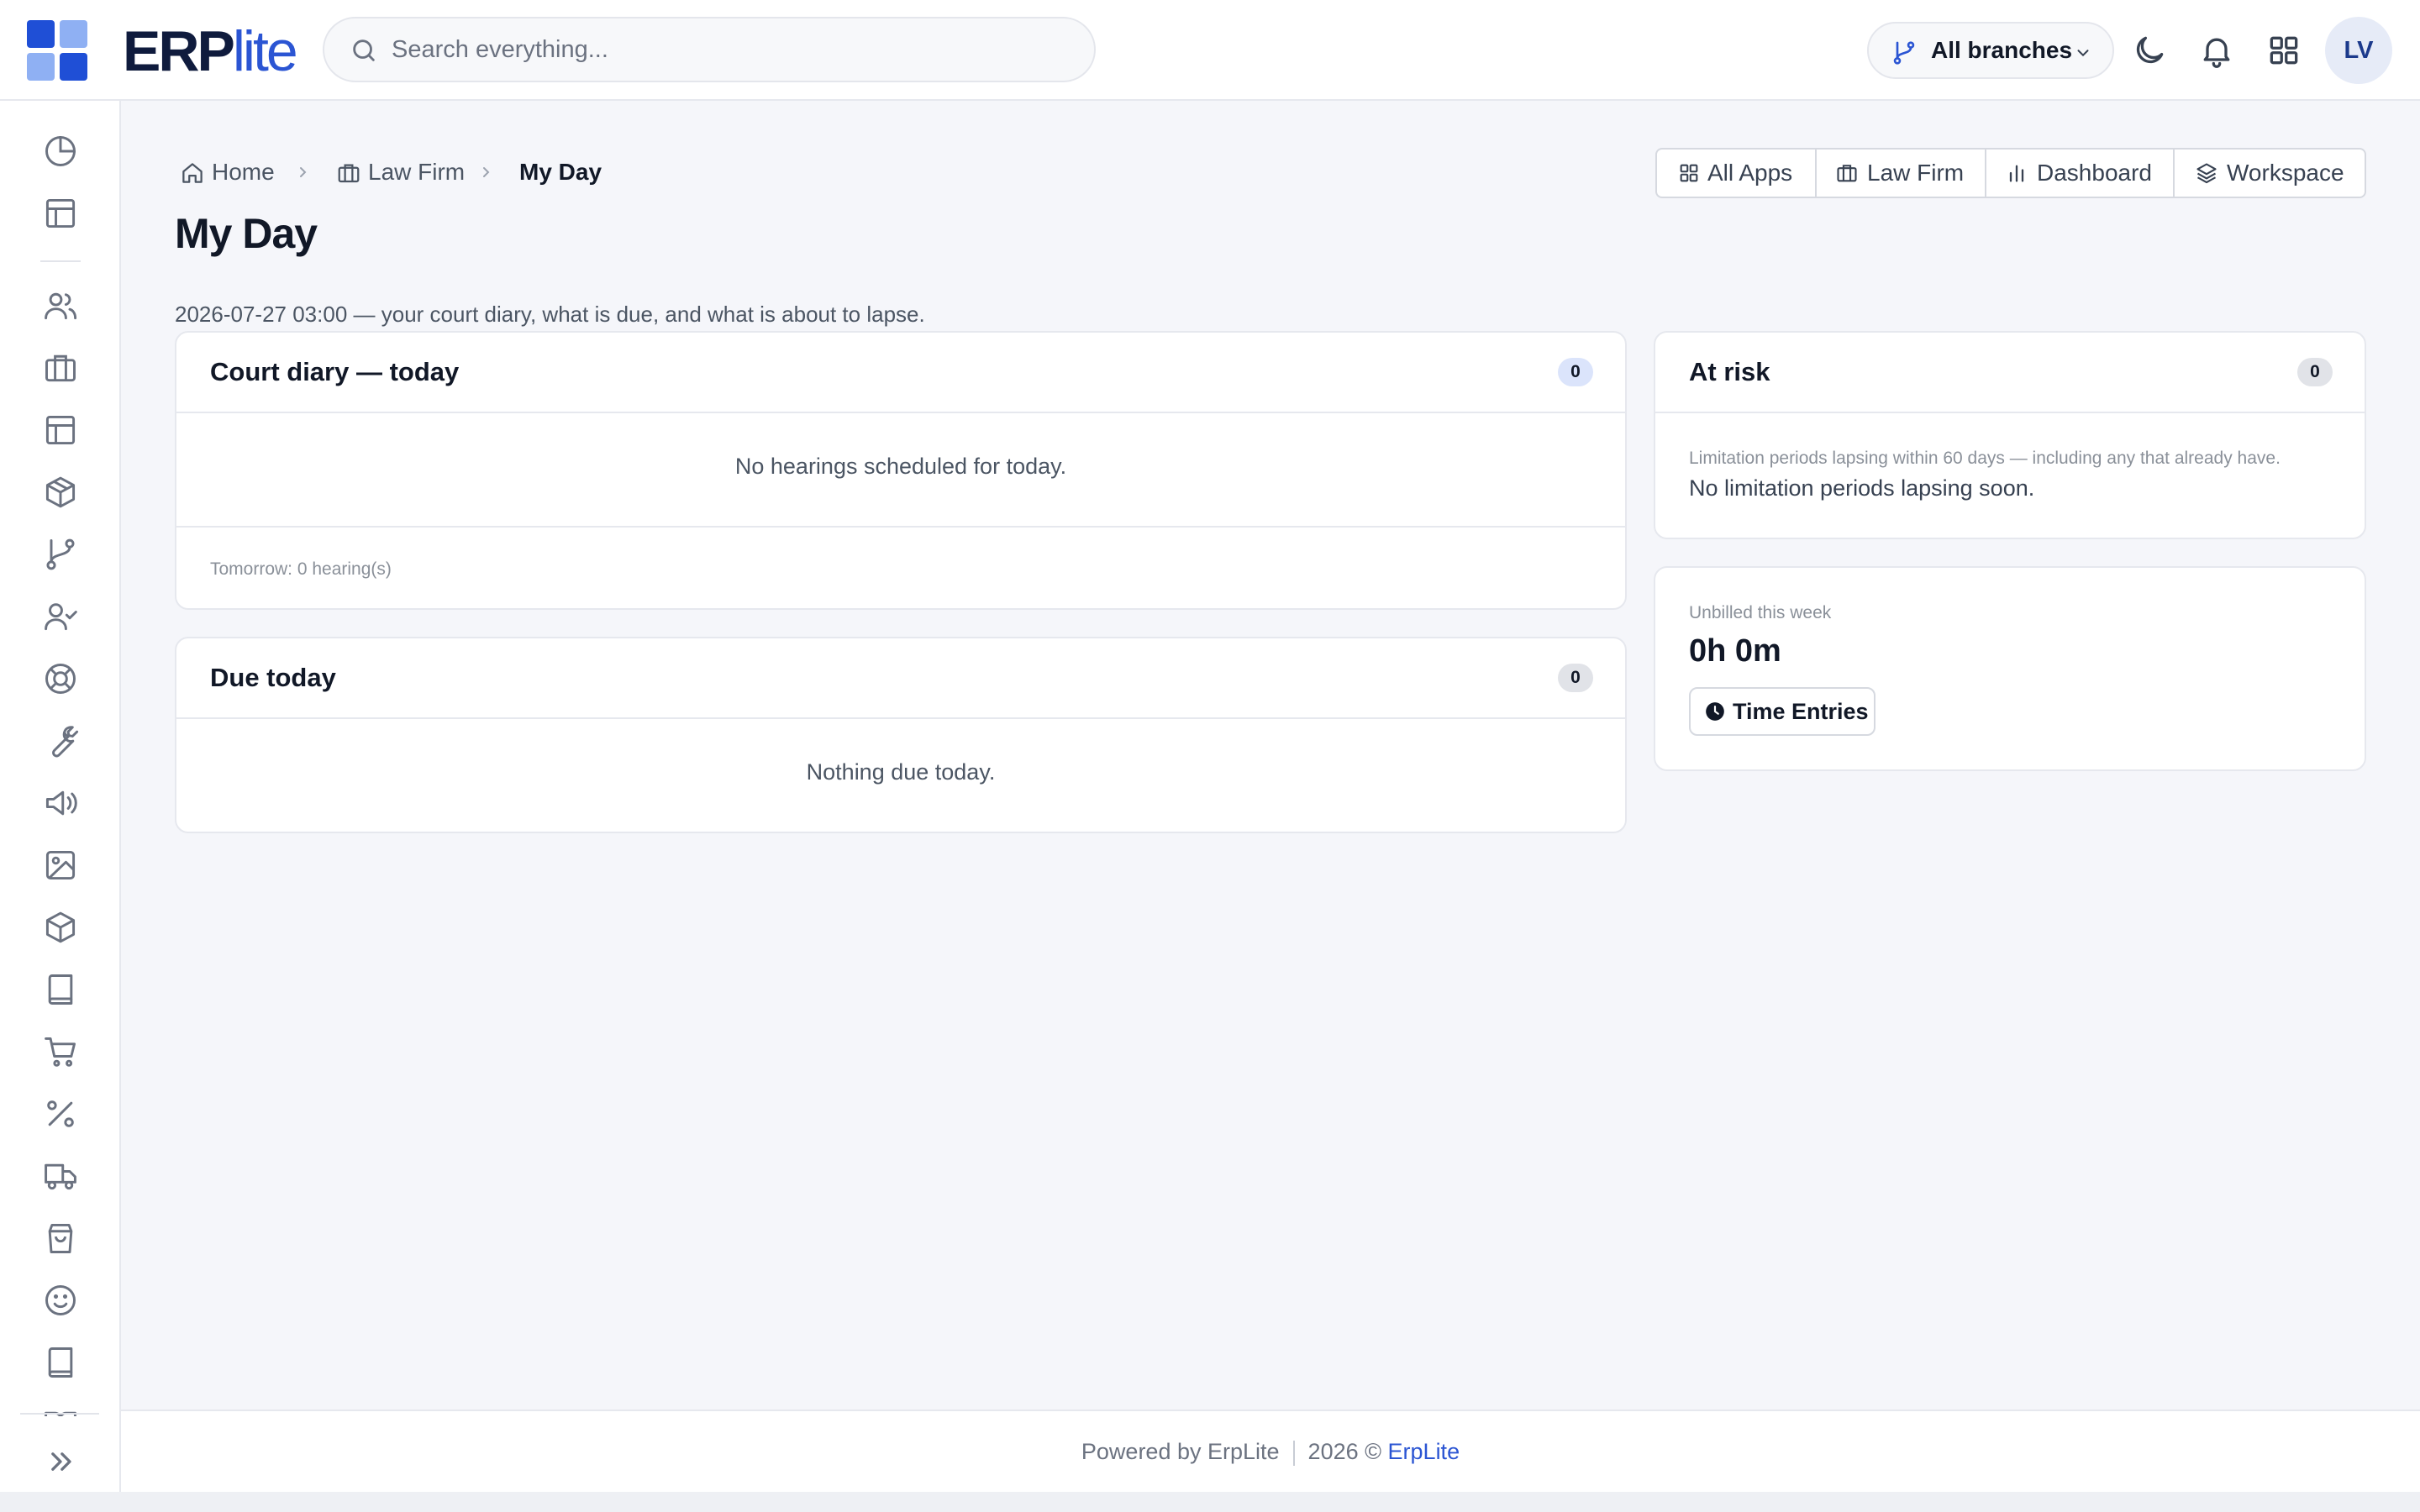 The image size is (2420, 1512). I want to click on sidebar, so click(60, 806).